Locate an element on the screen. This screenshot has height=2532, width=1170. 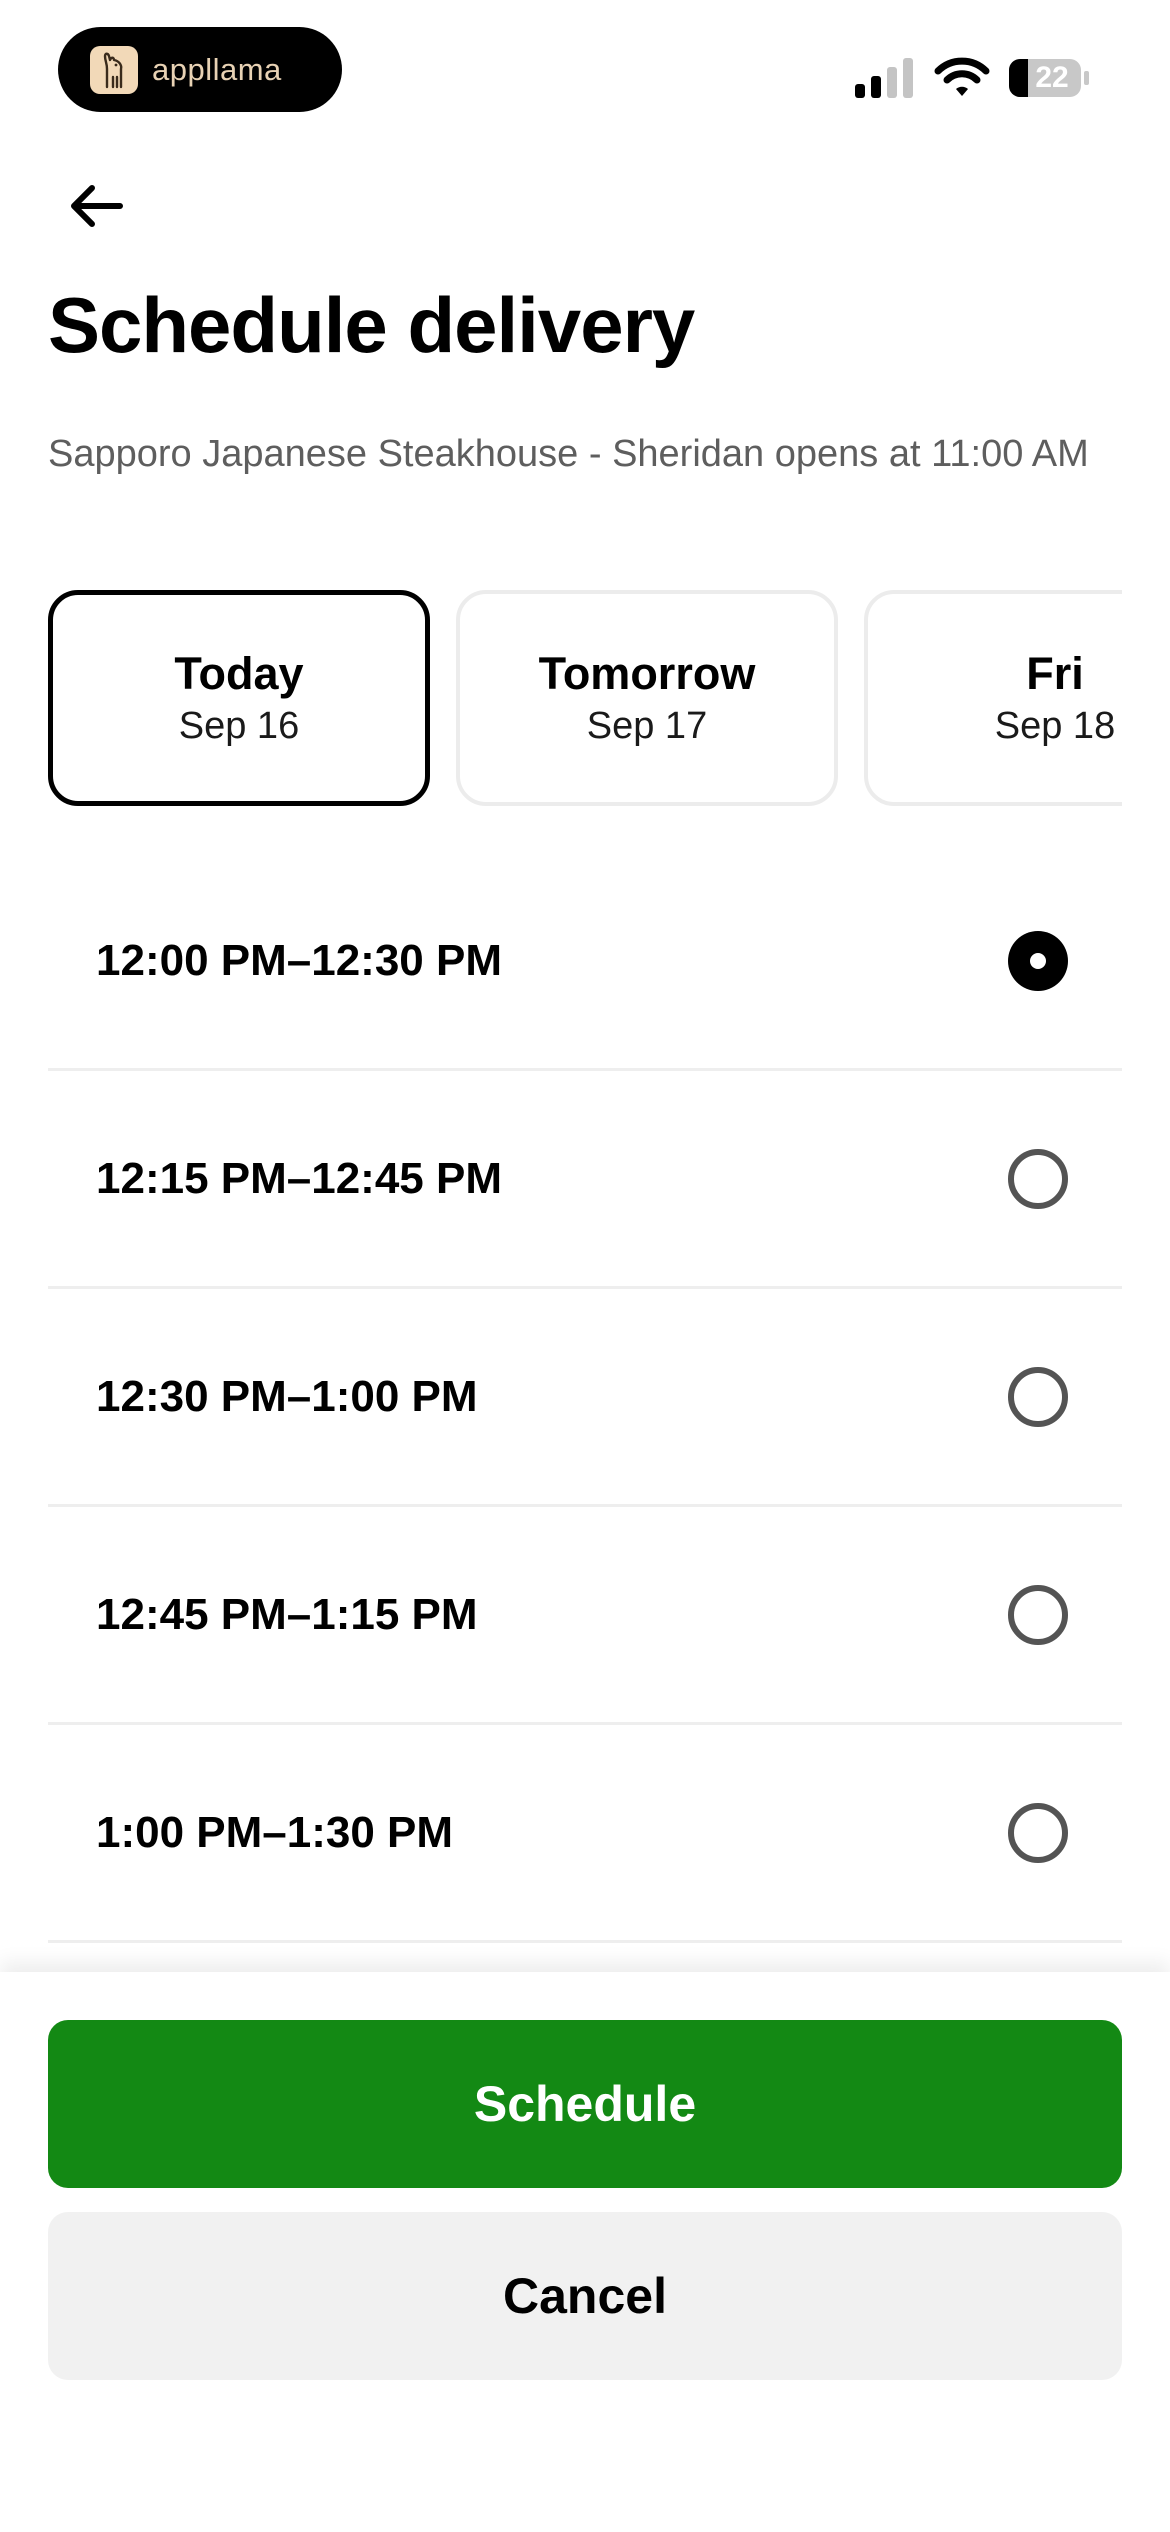
battery-icon: 22 is located at coordinates (1049, 78).